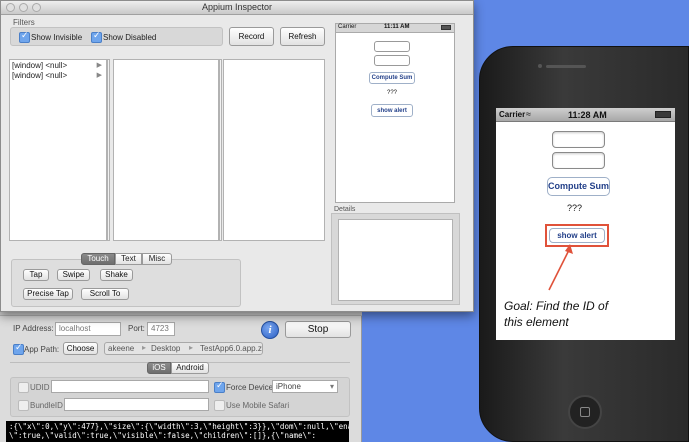  Describe the element at coordinates (512, 114) in the screenshot. I see `carrier-label: Carrier` at that location.